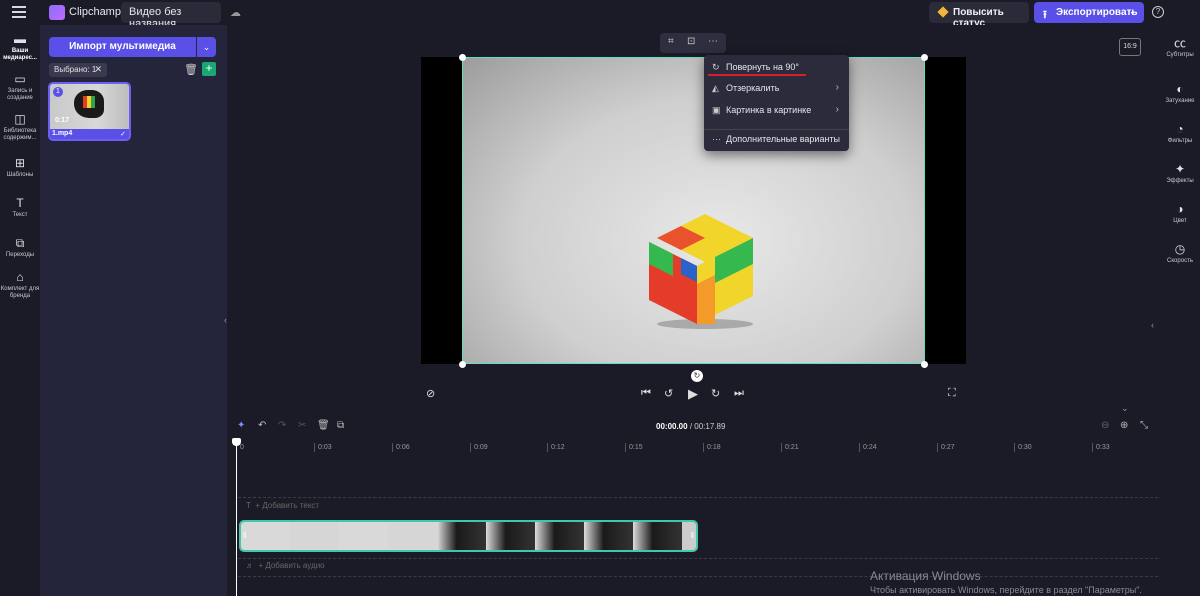 This screenshot has height=596, width=1200. What do you see at coordinates (302, 425) in the screenshot?
I see `split-icon: ✂` at bounding box center [302, 425].